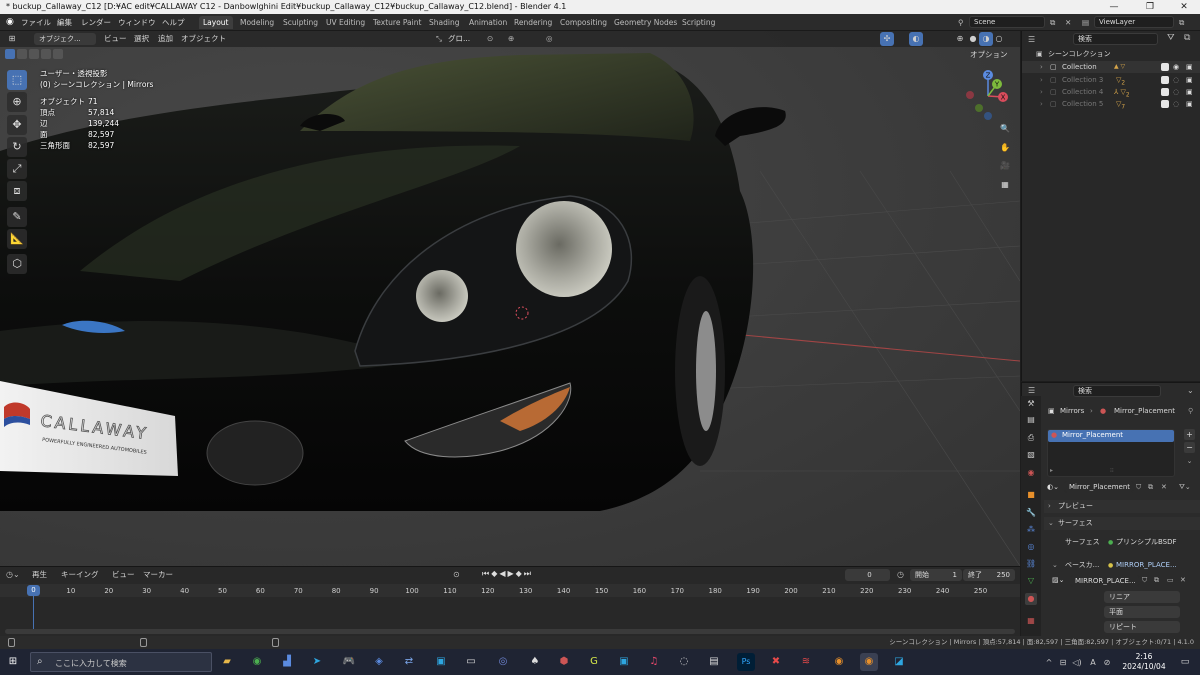 Image resolution: width=1200 pixels, height=675 pixels. I want to click on snap-icon: ⊕, so click(511, 39).